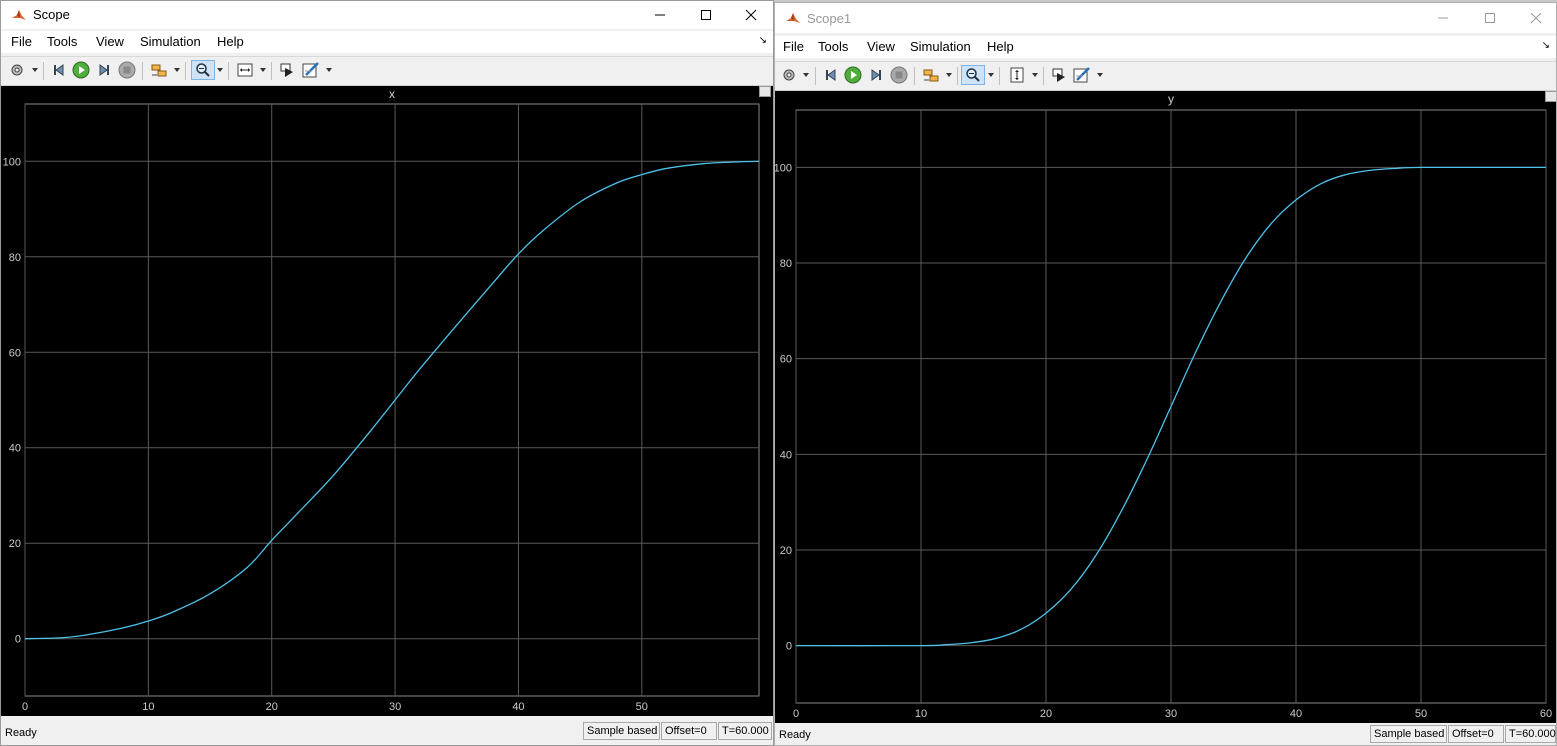  I want to click on x-tick-label: 60, so click(1546, 714).